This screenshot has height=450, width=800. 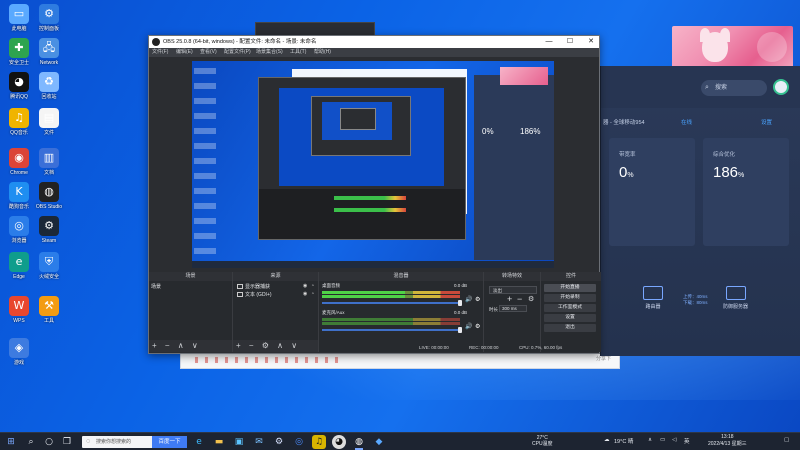 I want to click on menu-profile: 配置文件(P), so click(x=237, y=52).